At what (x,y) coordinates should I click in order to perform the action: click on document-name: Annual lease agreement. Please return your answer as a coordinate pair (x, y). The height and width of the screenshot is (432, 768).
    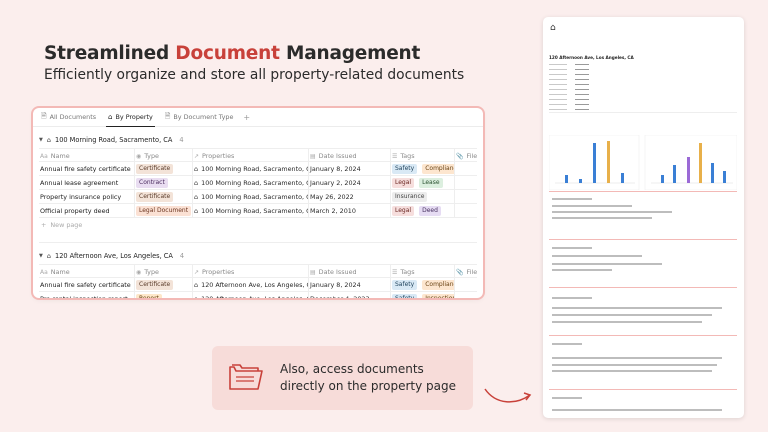
    Looking at the image, I should click on (87, 183).